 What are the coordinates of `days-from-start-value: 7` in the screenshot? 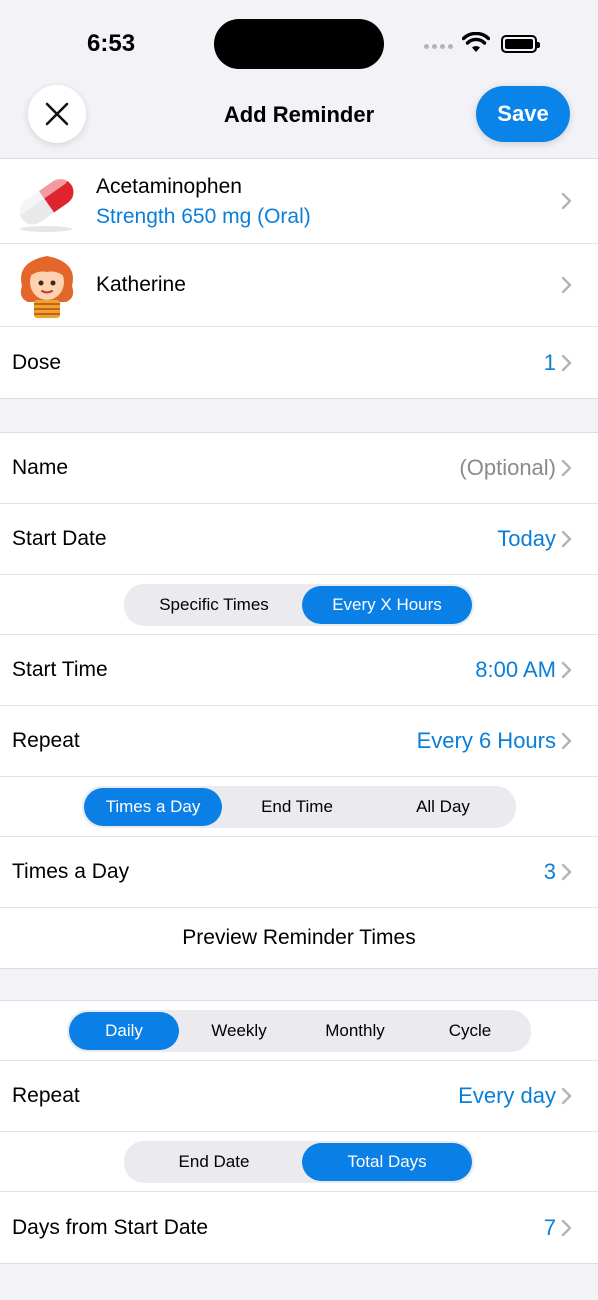 It's located at (549, 1227).